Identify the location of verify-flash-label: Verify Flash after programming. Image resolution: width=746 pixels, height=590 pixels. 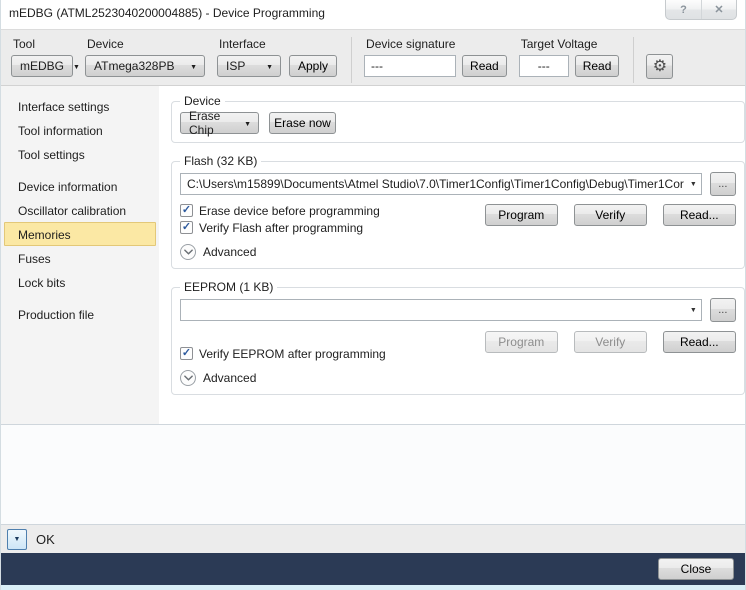
(281, 227).